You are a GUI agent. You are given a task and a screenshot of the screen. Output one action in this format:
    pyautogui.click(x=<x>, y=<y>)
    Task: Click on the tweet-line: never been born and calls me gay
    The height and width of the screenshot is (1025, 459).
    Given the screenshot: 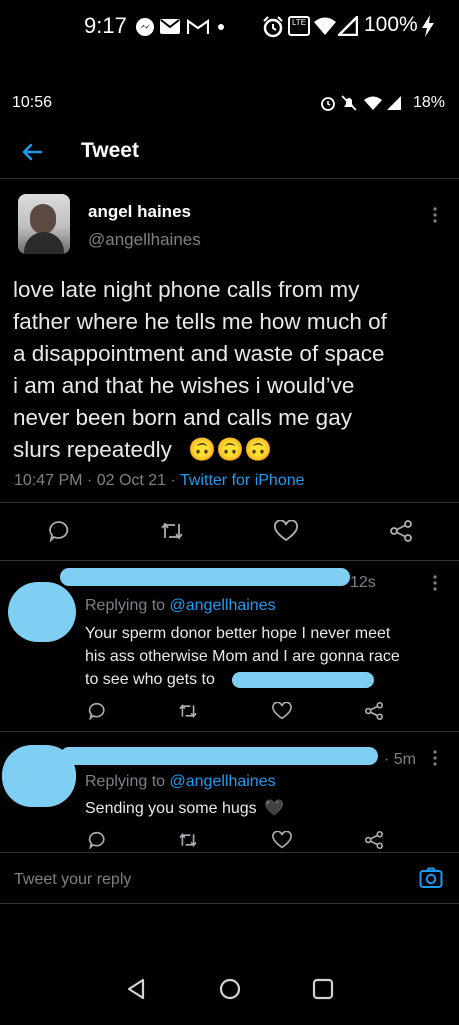 What is the action you would take?
    pyautogui.click(x=182, y=417)
    